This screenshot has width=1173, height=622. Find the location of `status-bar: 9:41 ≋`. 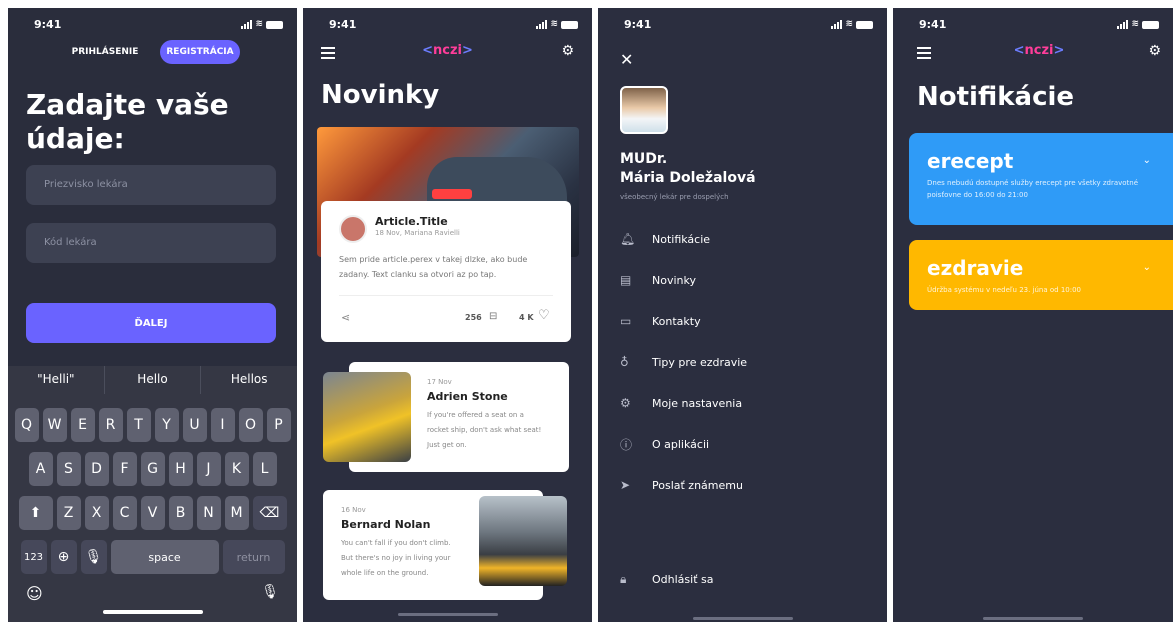

status-bar: 9:41 ≋ is located at coordinates (1039, 26).